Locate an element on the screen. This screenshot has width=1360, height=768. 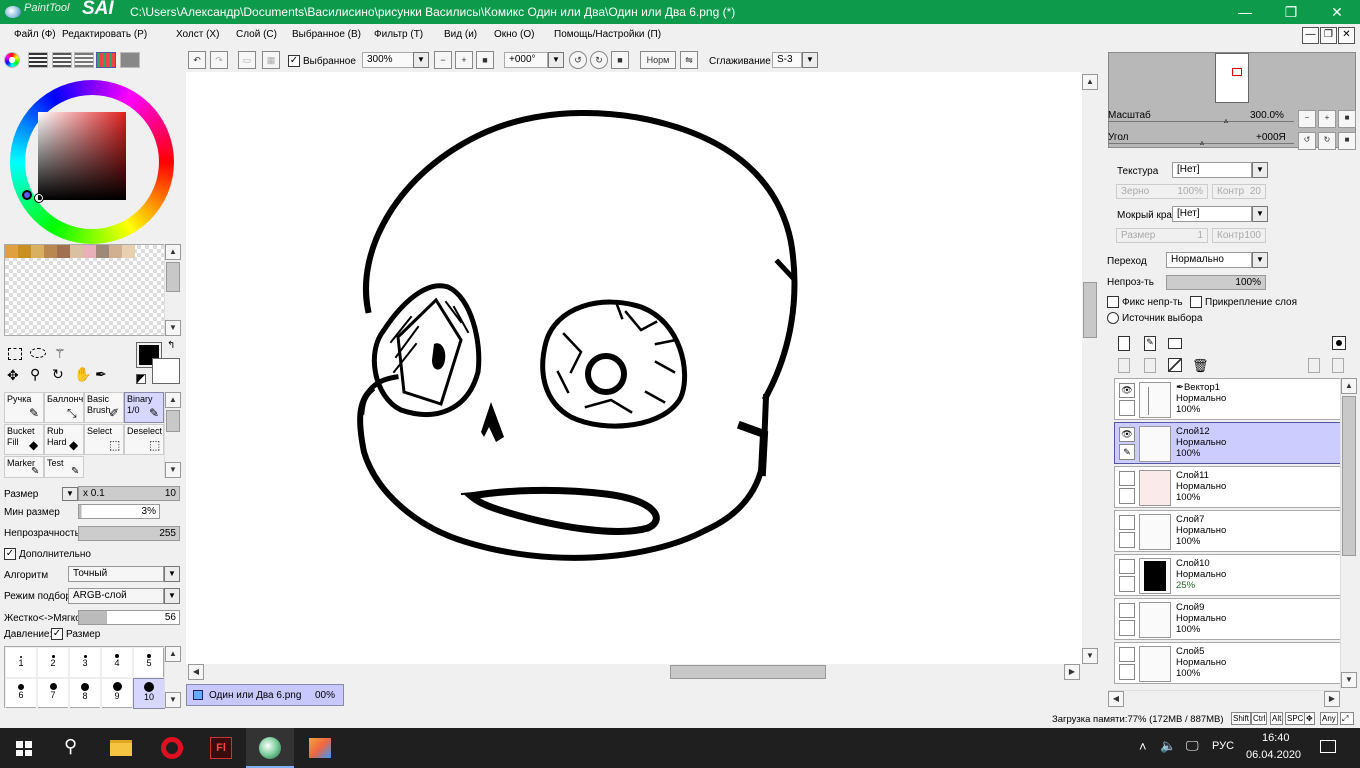
fix-opacity-checkbox is located at coordinates (1113, 302).